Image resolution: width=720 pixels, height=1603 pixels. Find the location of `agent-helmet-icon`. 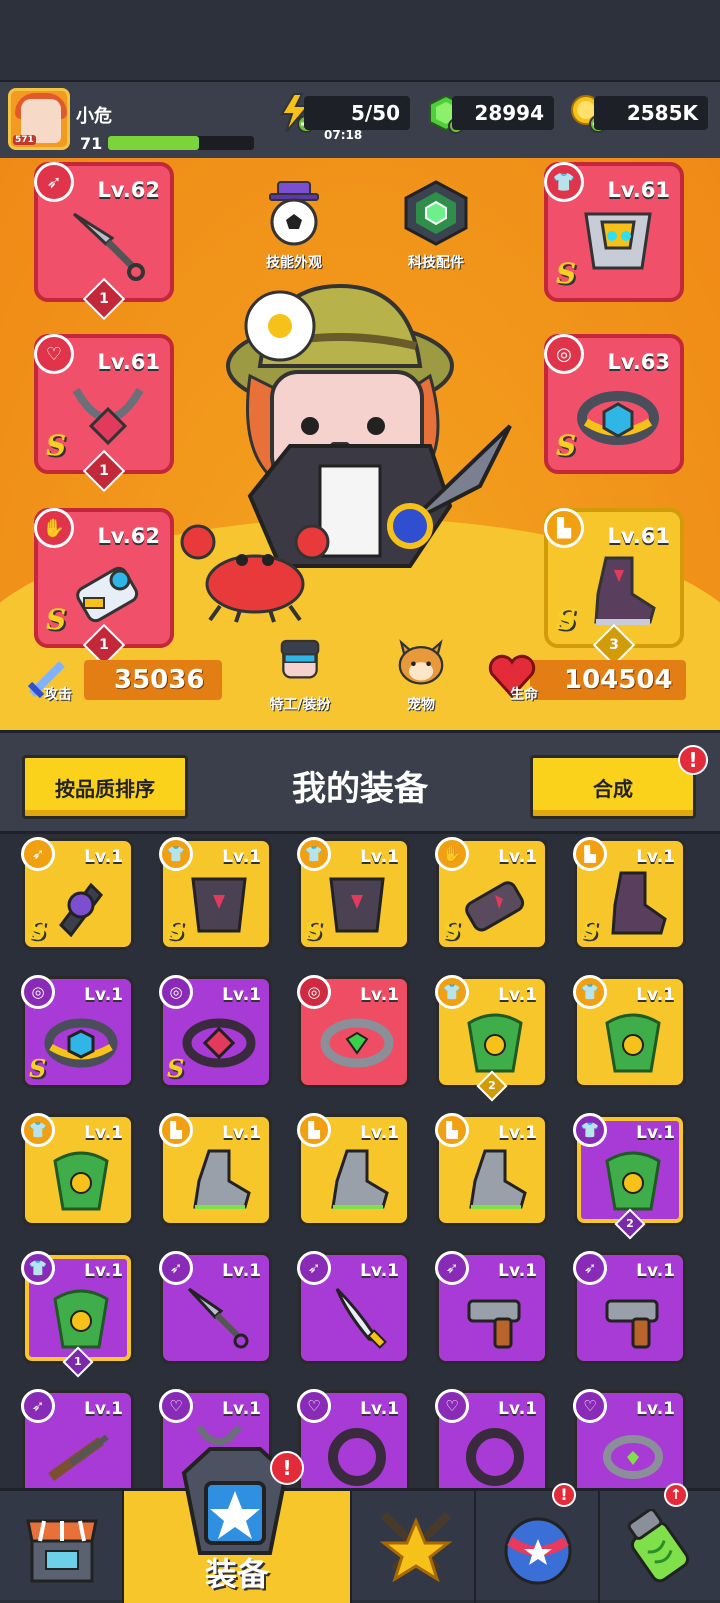

agent-helmet-icon is located at coordinates (300, 659).